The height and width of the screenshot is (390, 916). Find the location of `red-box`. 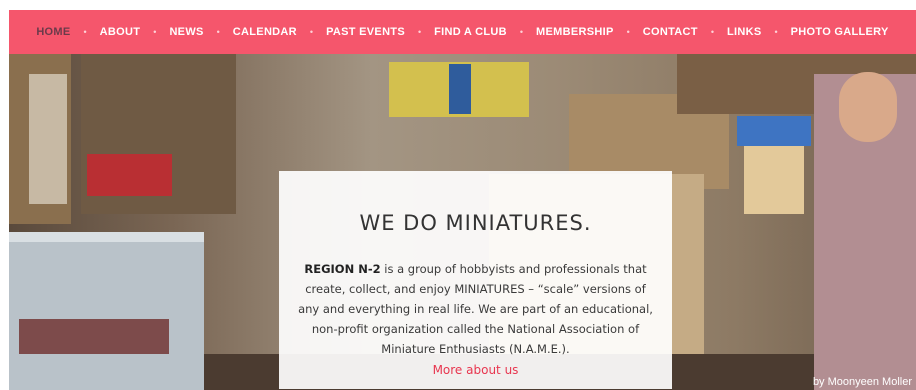

red-box is located at coordinates (129, 175).